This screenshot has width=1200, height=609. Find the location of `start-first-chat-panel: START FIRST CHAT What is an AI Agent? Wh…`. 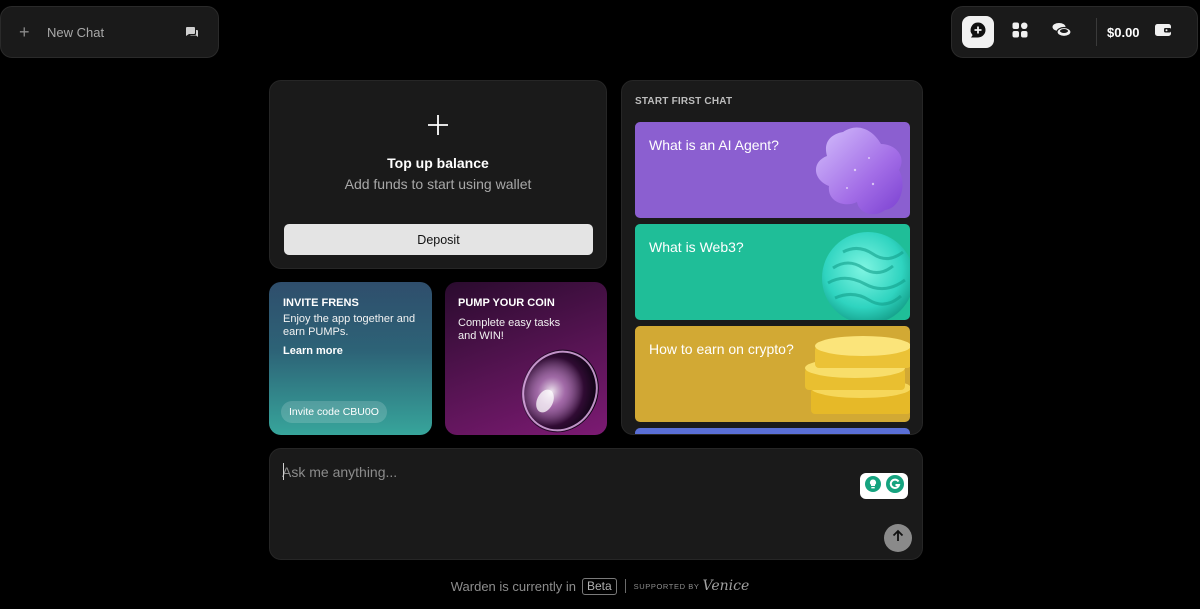

start-first-chat-panel: START FIRST CHAT What is an AI Agent? Wh… is located at coordinates (772, 257).